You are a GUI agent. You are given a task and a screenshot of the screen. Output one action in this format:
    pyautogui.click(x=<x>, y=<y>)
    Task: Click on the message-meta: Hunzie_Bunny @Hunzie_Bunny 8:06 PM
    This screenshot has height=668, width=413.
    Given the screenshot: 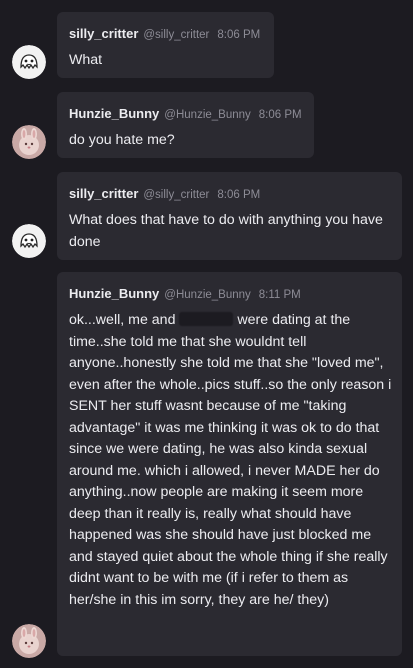 What is the action you would take?
    pyautogui.click(x=185, y=115)
    